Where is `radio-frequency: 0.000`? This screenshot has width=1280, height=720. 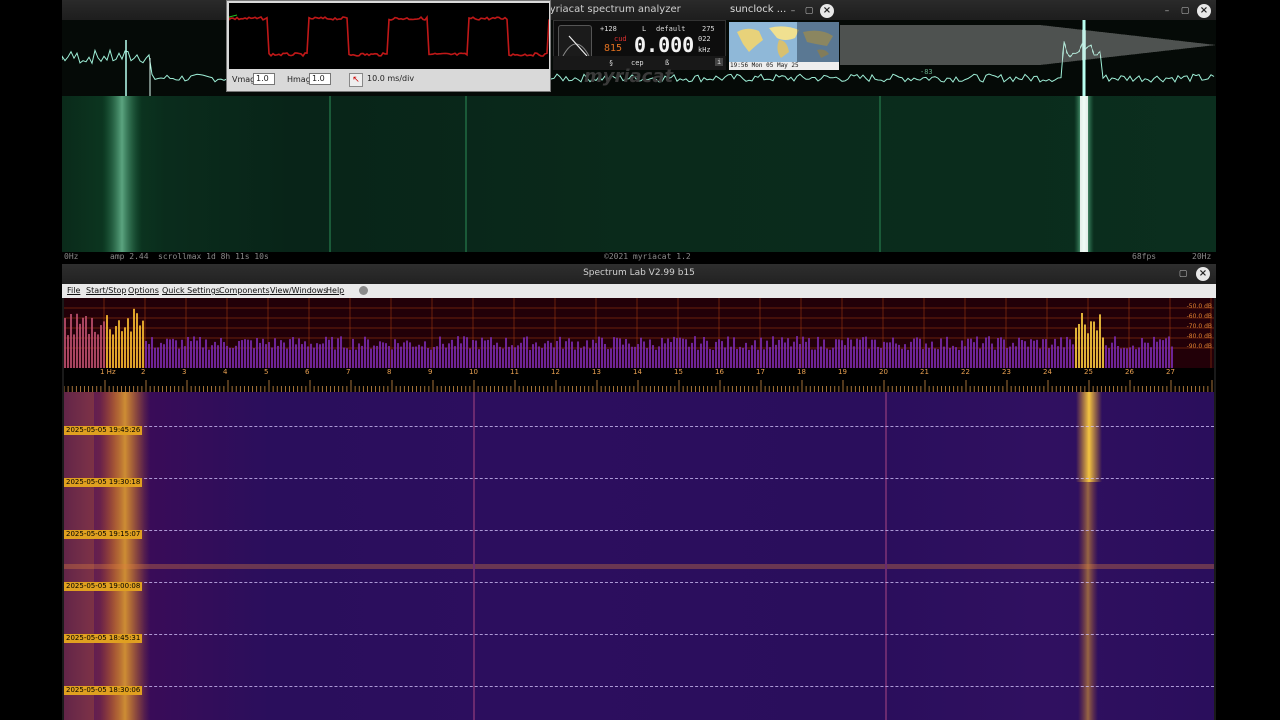
radio-frequency: 0.000 is located at coordinates (664, 45).